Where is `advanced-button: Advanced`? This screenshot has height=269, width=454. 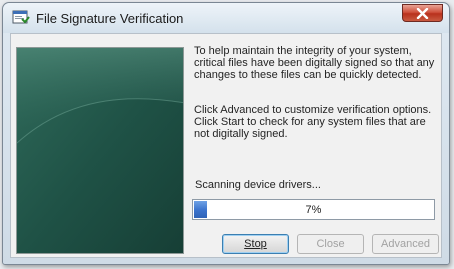 advanced-button: Advanced is located at coordinates (405, 244).